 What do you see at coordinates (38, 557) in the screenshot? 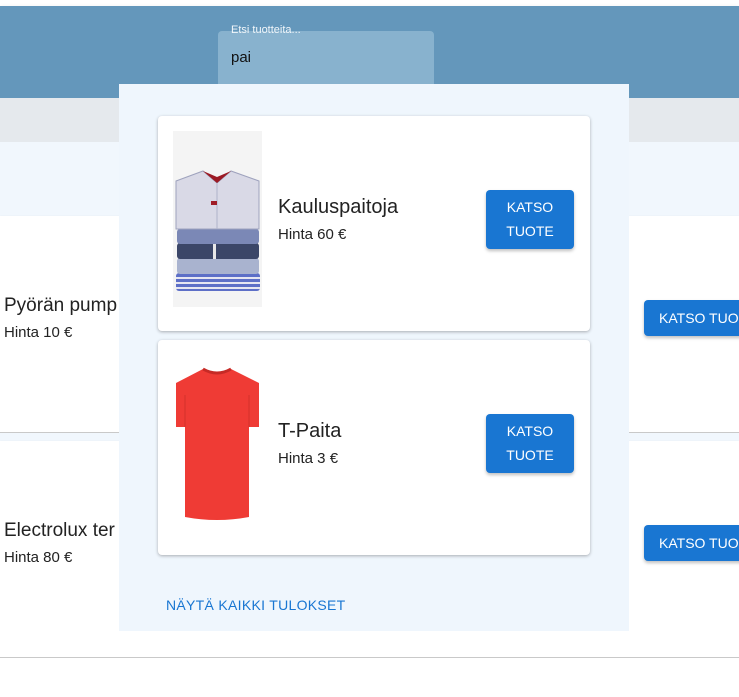
I see `product-price: Hinta 80 €` at bounding box center [38, 557].